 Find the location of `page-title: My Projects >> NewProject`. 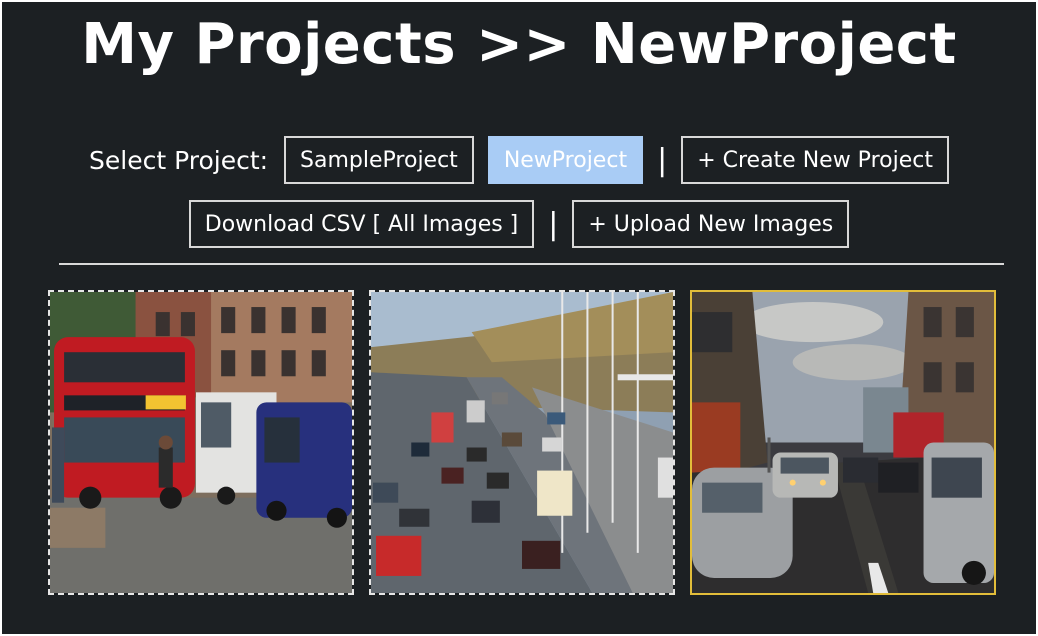

page-title: My Projects >> NewProject is located at coordinates (519, 44).